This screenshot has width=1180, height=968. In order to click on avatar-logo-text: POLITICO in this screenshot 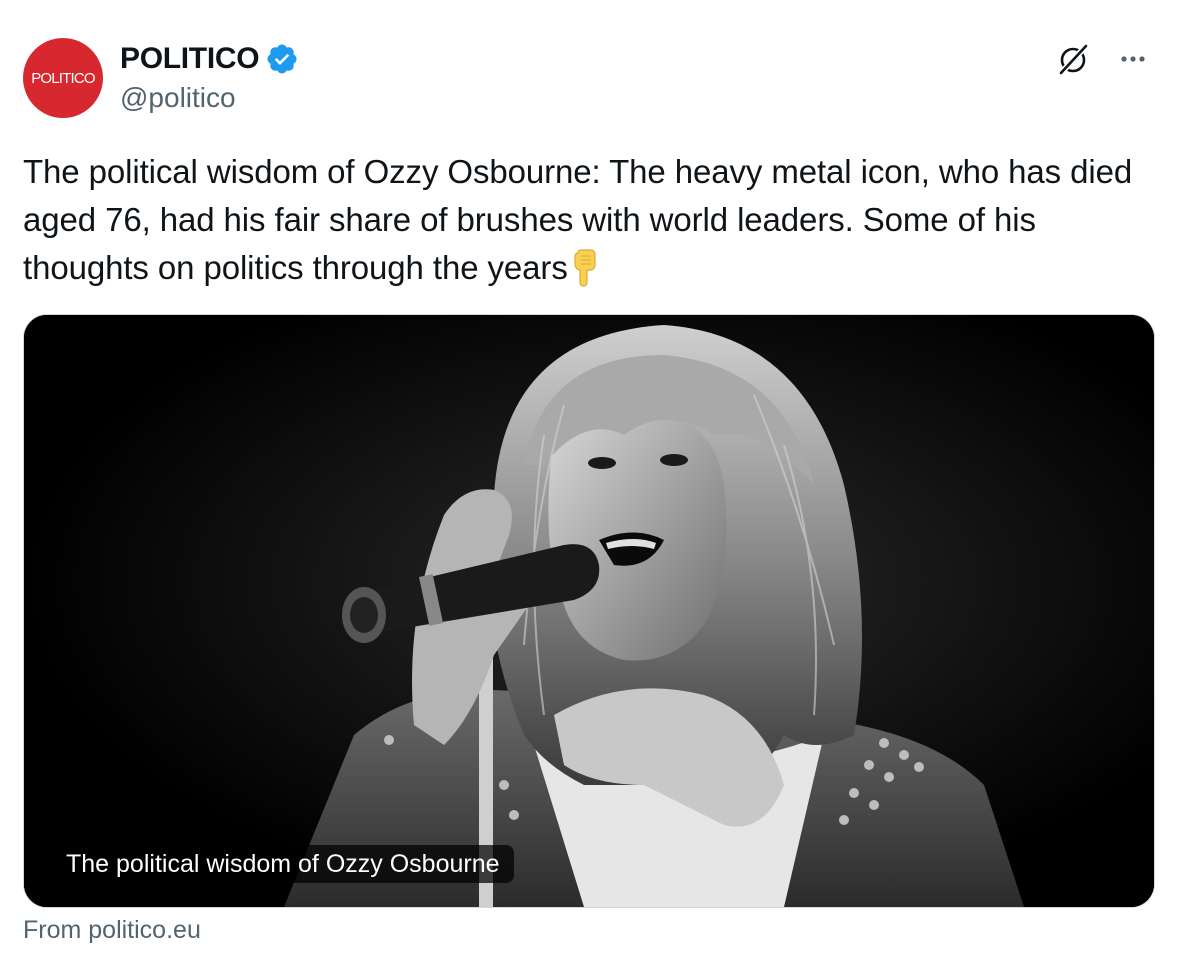, I will do `click(63, 78)`.